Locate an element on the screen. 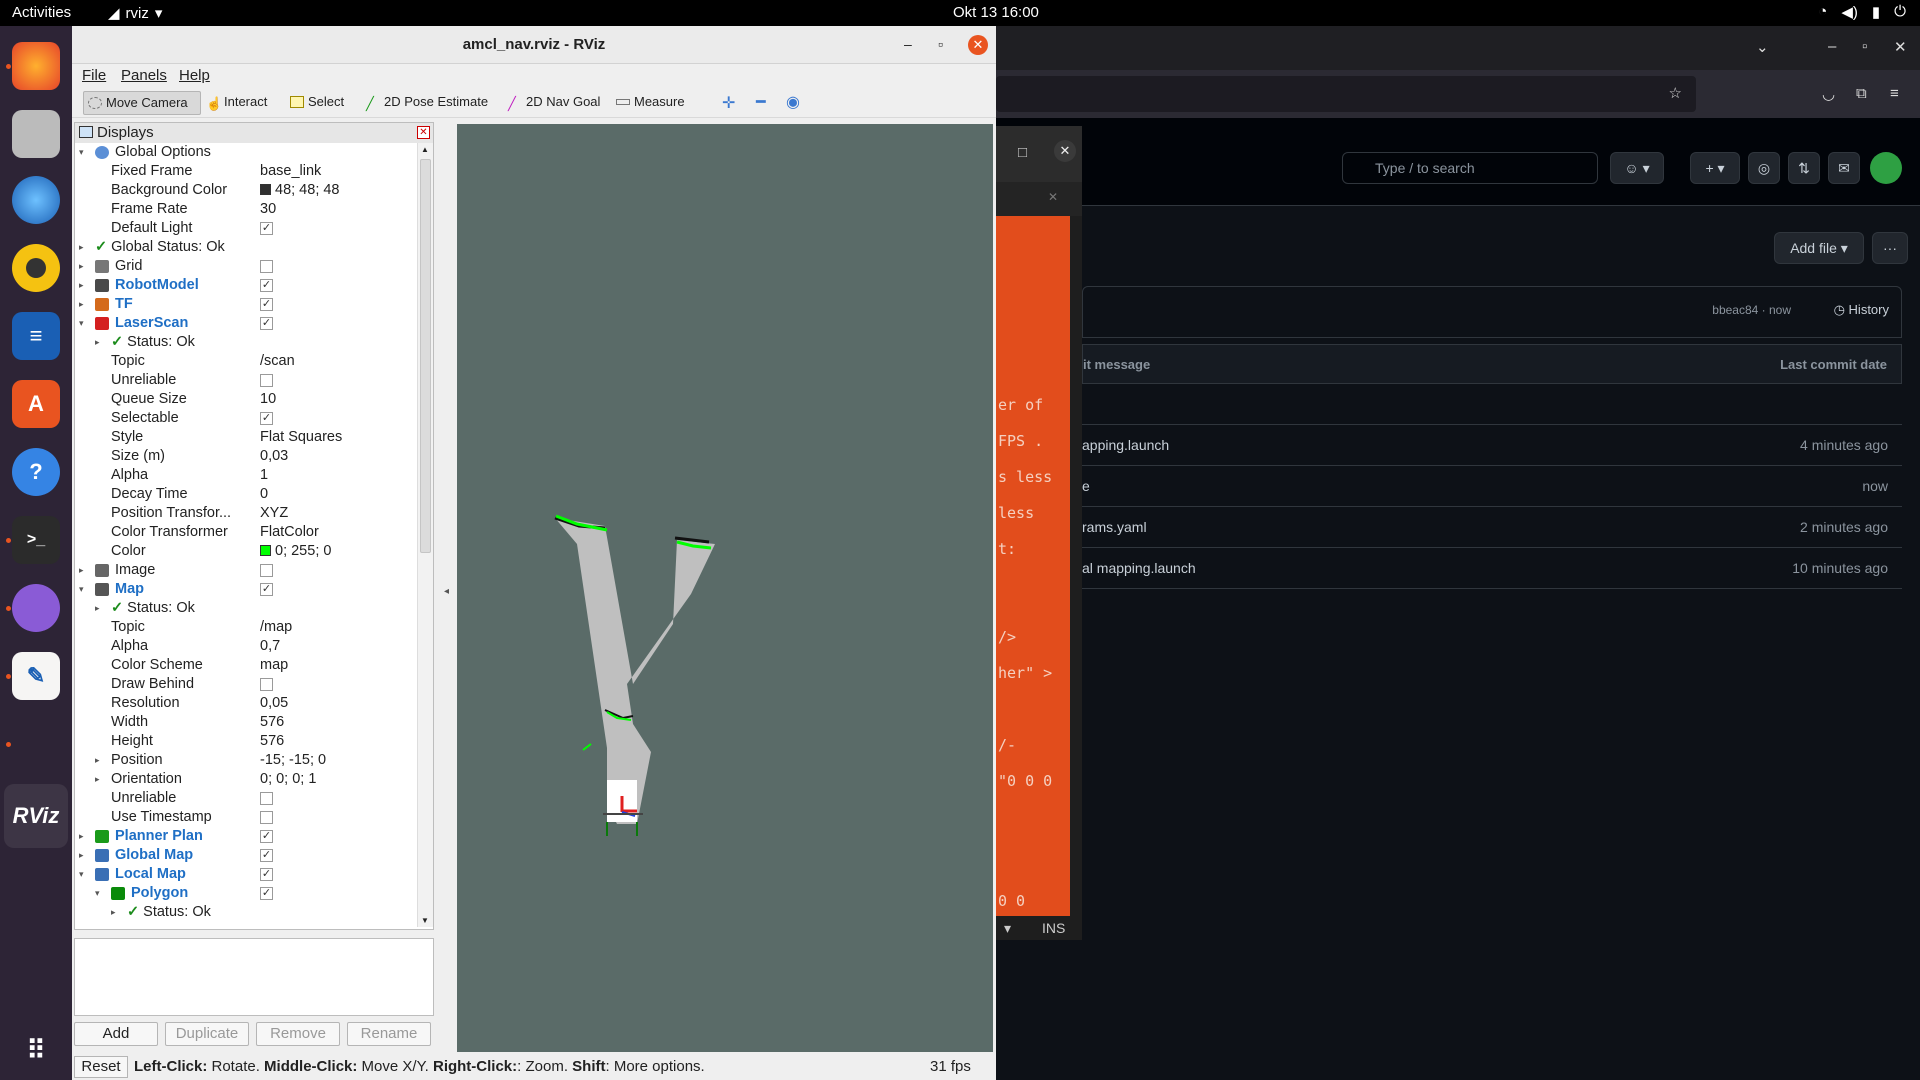  row-name: e is located at coordinates (1086, 486).